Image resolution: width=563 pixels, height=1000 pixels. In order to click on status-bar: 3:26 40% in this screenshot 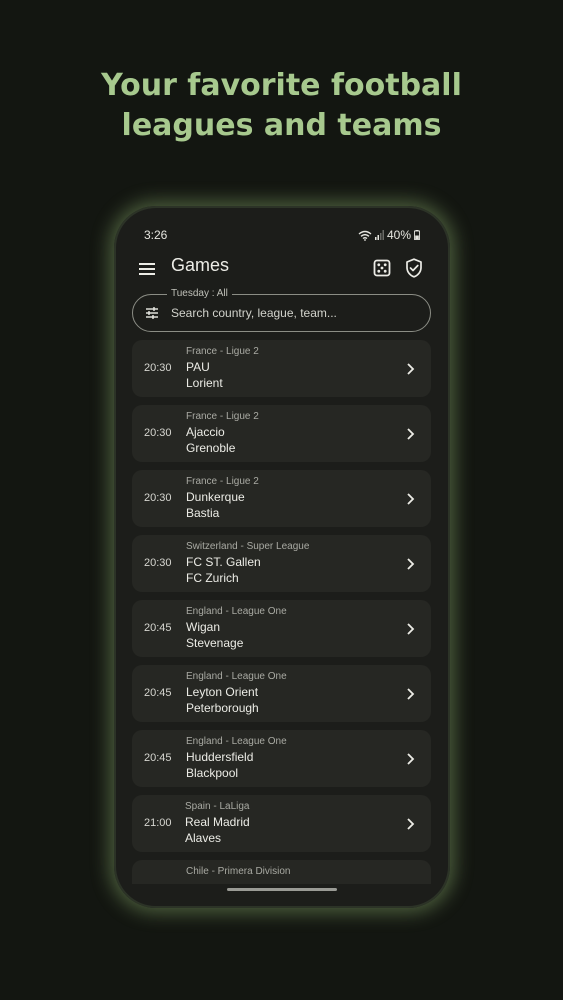, I will do `click(282, 235)`.